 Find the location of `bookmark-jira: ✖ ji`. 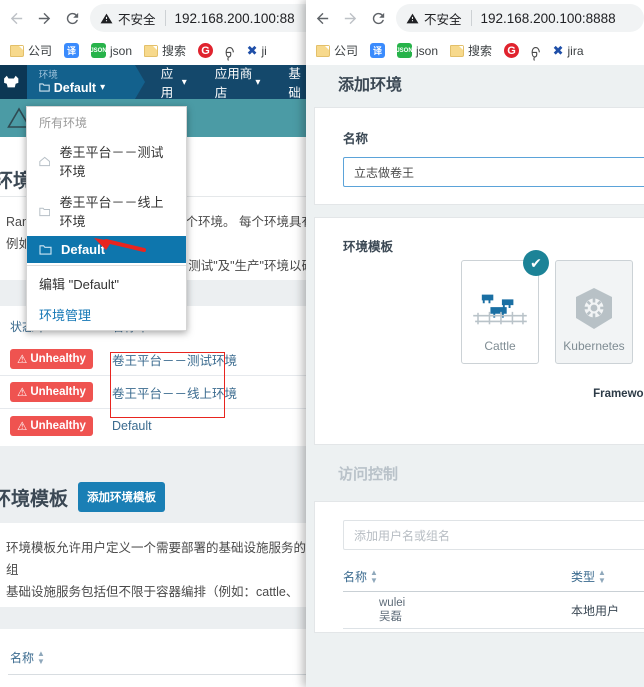

bookmark-jira: ✖ ji is located at coordinates (257, 51).